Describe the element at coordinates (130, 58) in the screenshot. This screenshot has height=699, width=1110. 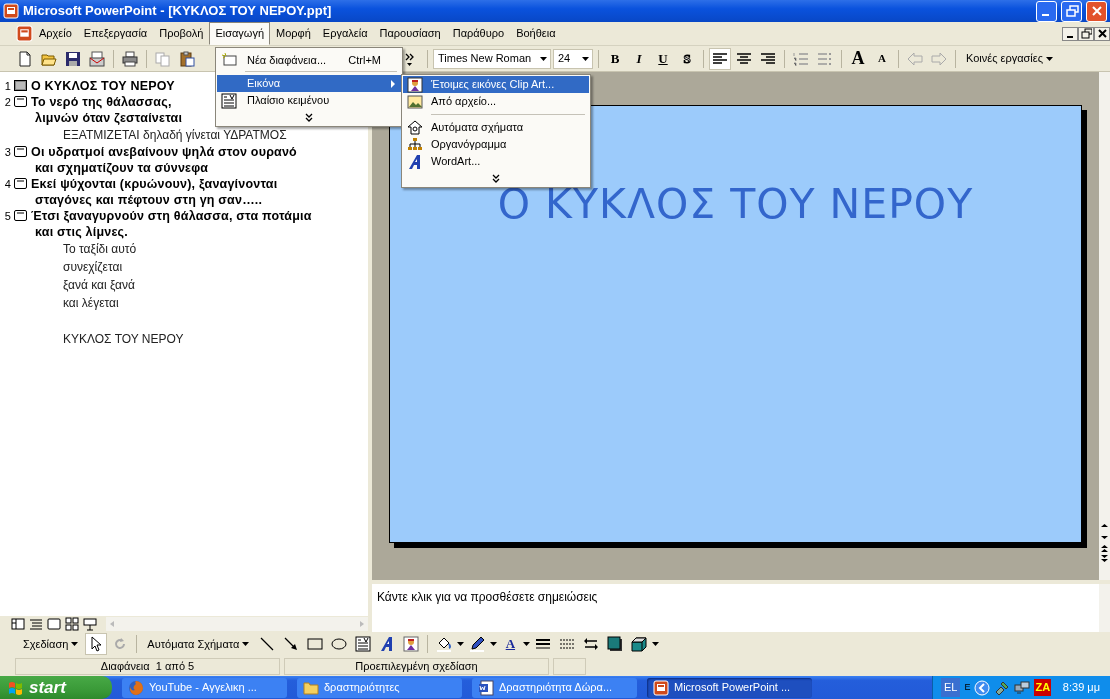
I see `print-icon` at that location.